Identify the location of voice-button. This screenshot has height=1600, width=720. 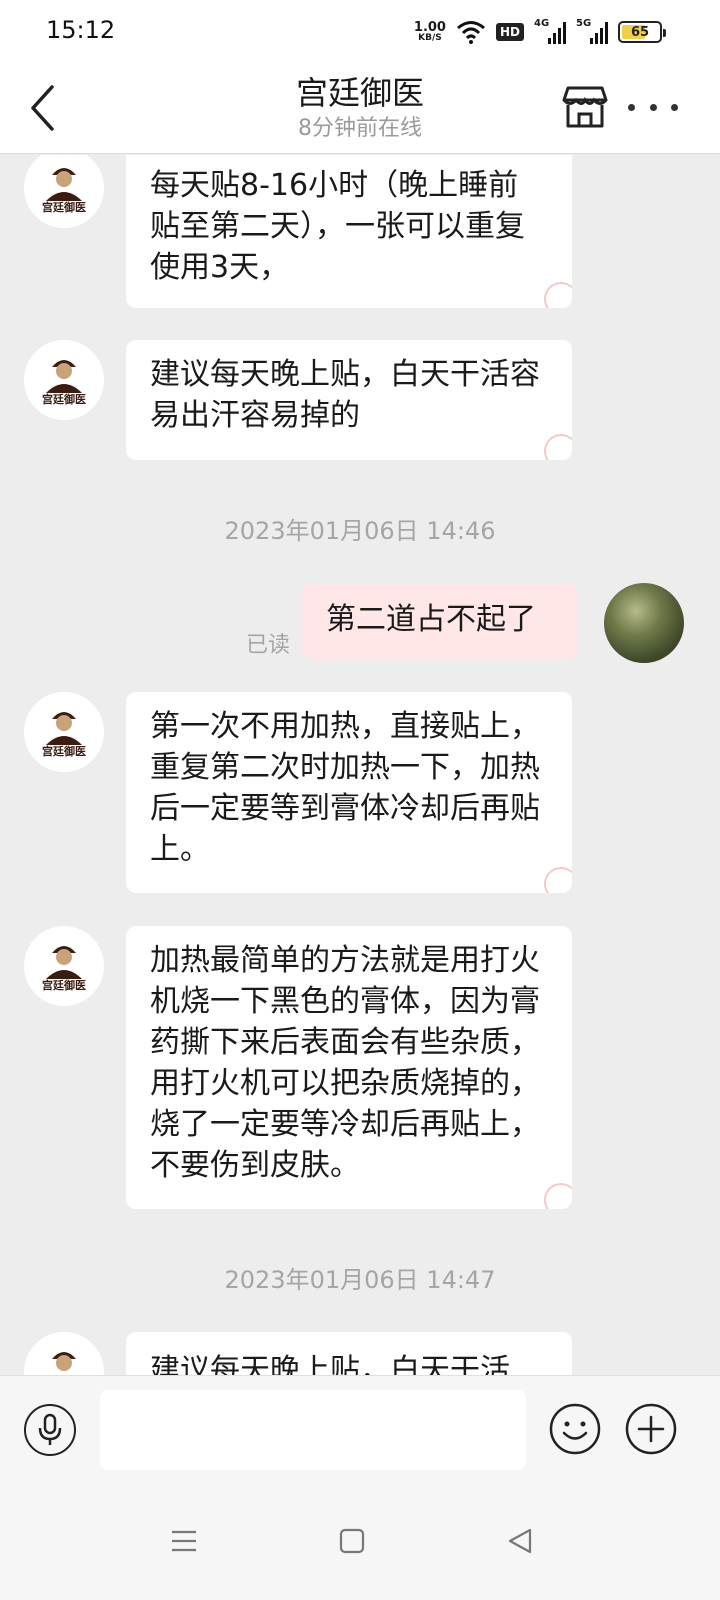
(50, 1430).